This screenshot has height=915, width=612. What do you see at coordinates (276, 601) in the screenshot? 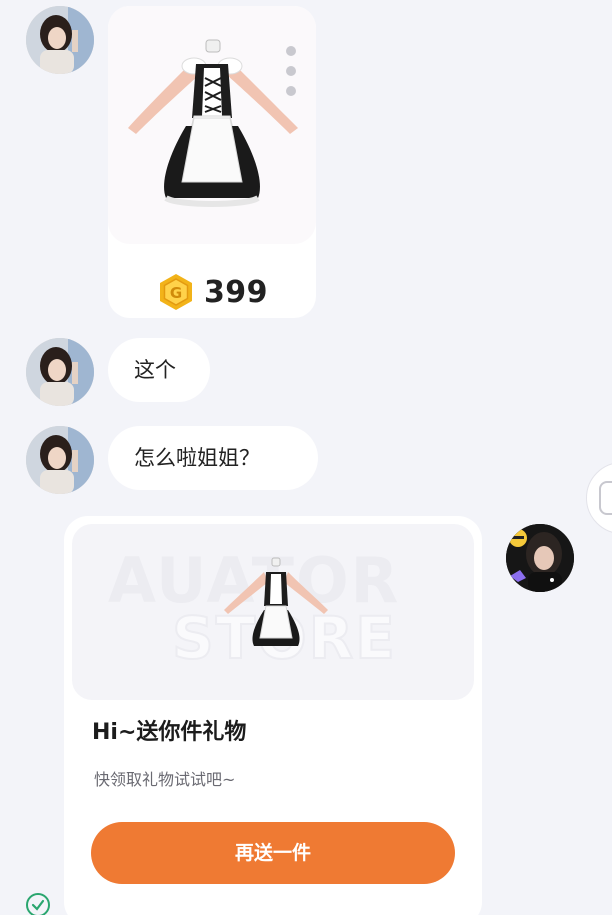
I see `gift-banner-image` at bounding box center [276, 601].